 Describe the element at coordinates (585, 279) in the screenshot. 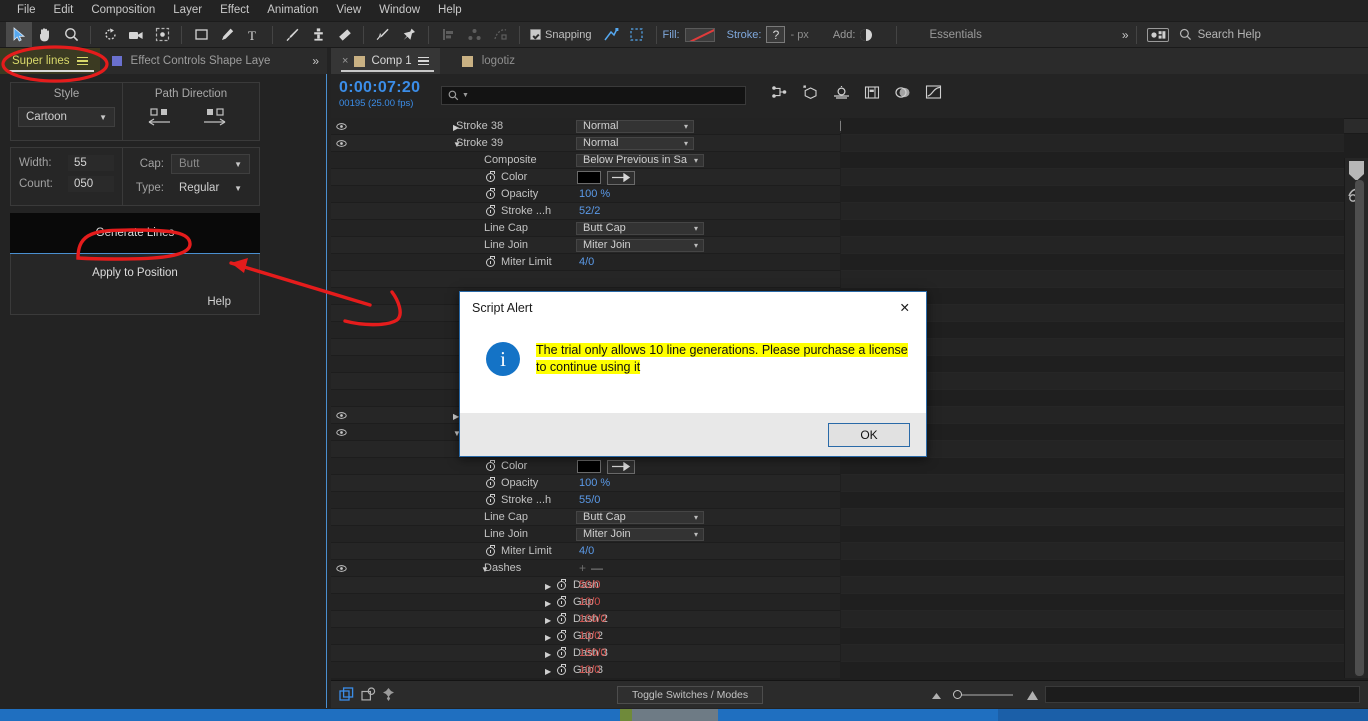

I see `layer-row` at that location.